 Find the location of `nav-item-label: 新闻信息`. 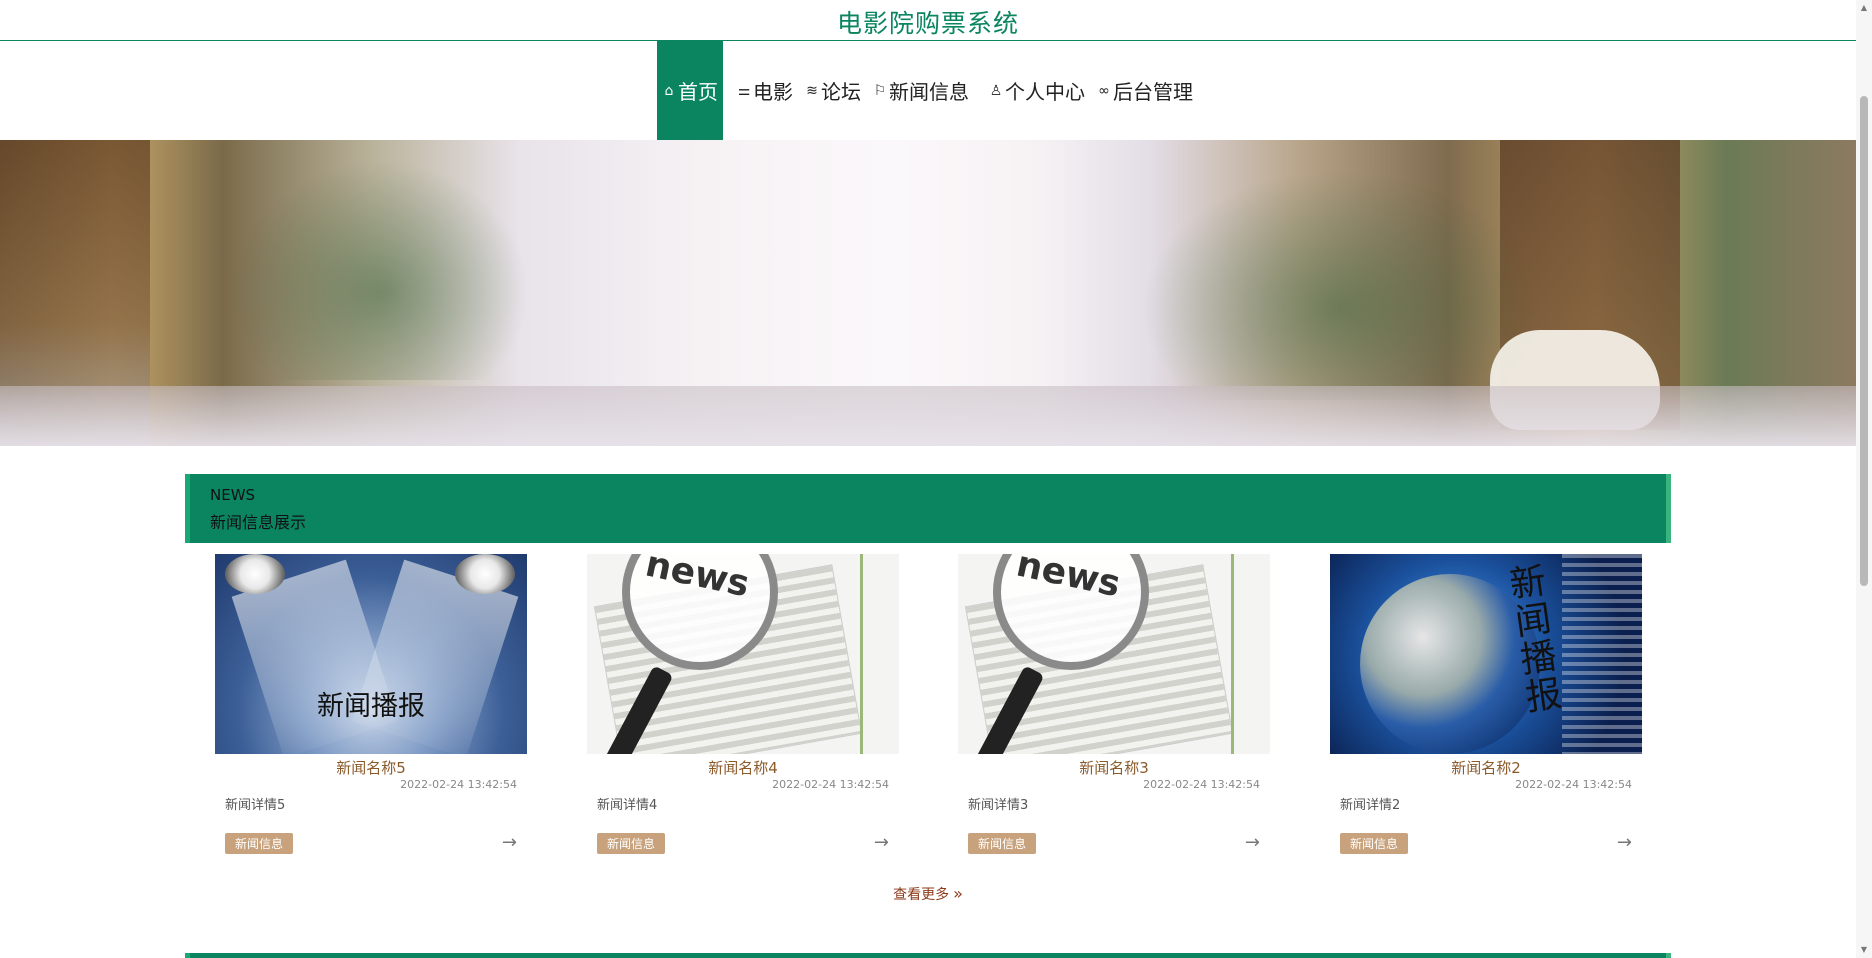

nav-item-label: 新闻信息 is located at coordinates (929, 92).